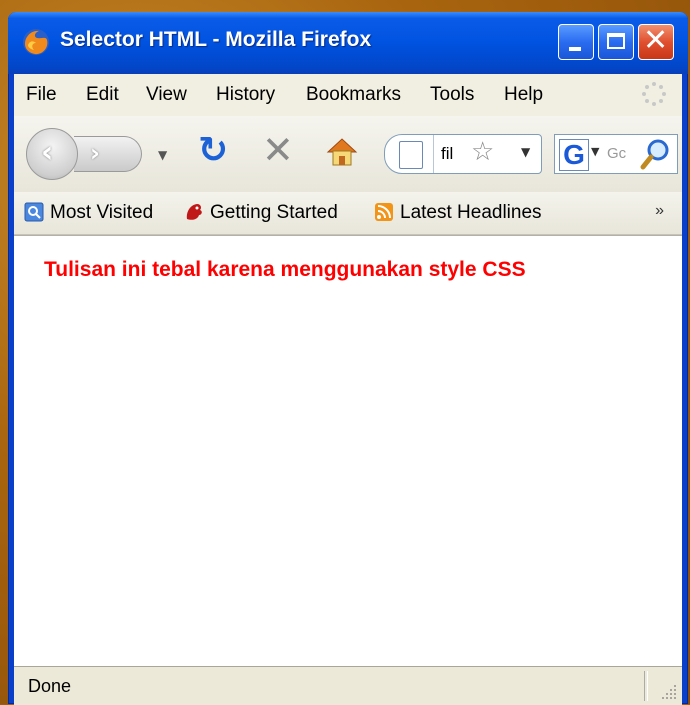 The height and width of the screenshot is (705, 690). What do you see at coordinates (166, 95) in the screenshot?
I see `menu-view: View` at bounding box center [166, 95].